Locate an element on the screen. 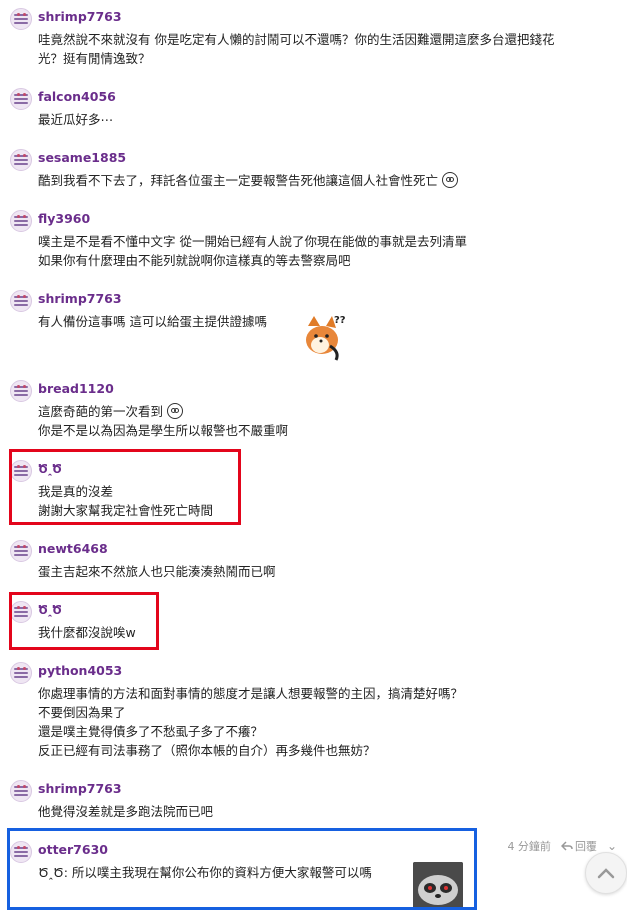  chevron-down-icon: ⌄ is located at coordinates (612, 846).